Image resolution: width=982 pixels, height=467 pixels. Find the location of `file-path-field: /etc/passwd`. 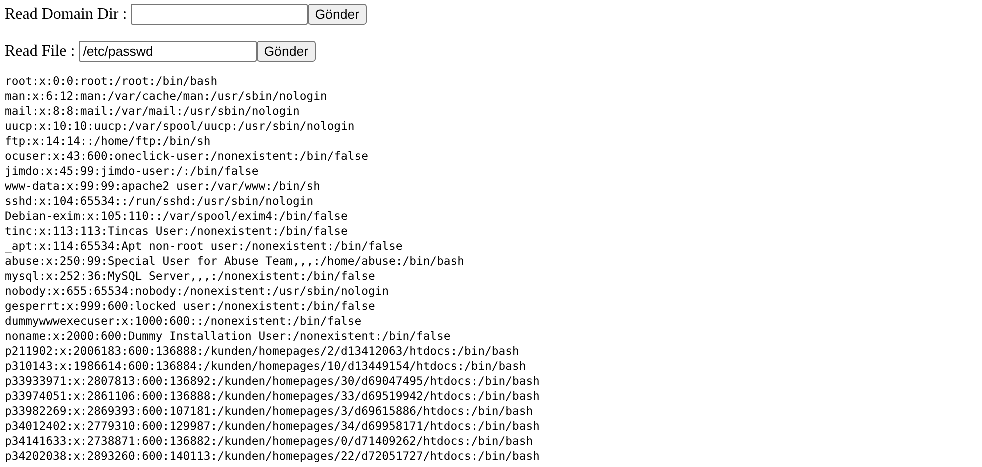

file-path-field: /etc/passwd is located at coordinates (168, 51).